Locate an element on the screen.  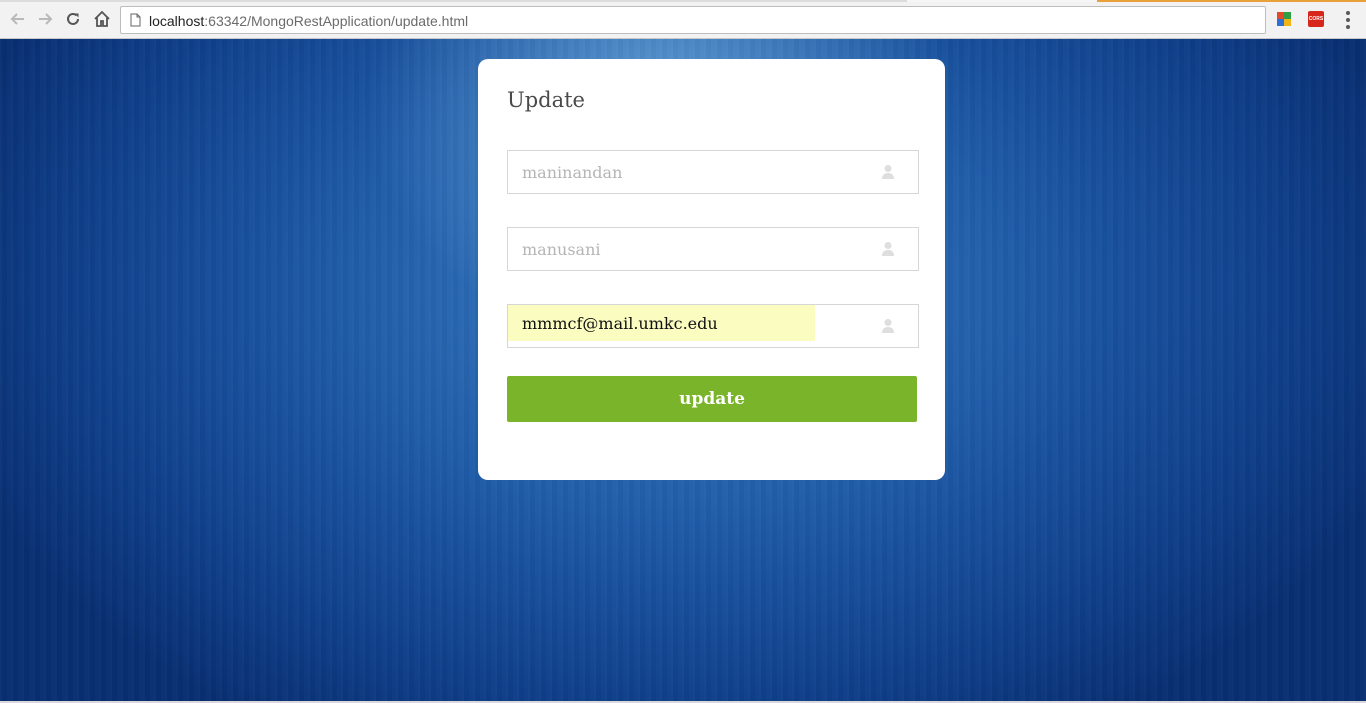
home-button is located at coordinates (102, 19).